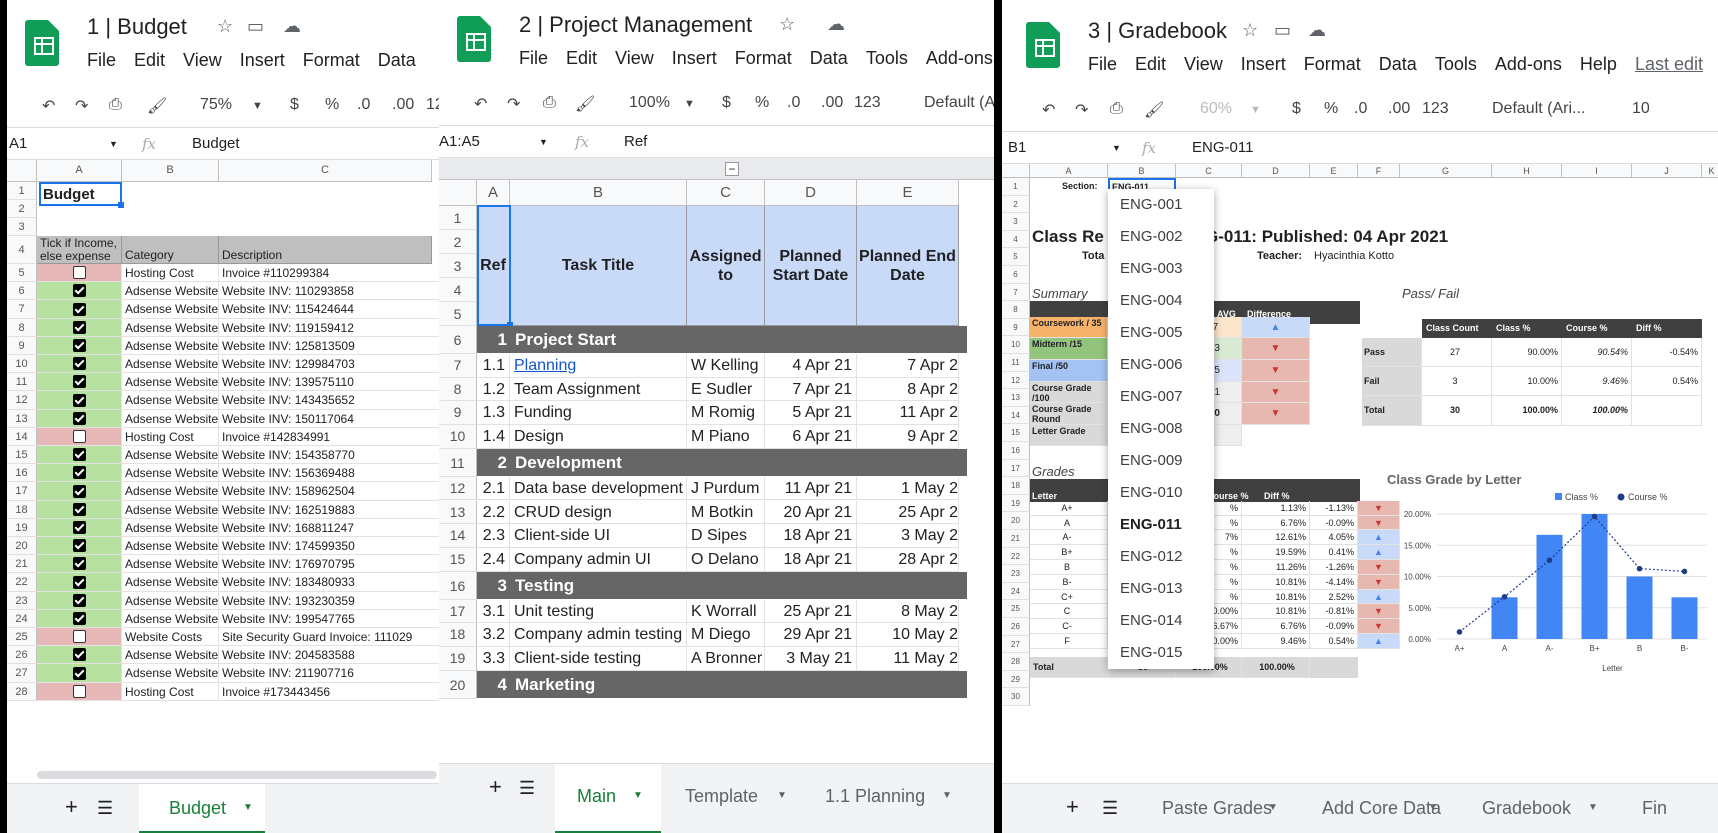 Image resolution: width=1718 pixels, height=833 pixels. Describe the element at coordinates (908, 193) in the screenshot. I see `column-header: E` at that location.